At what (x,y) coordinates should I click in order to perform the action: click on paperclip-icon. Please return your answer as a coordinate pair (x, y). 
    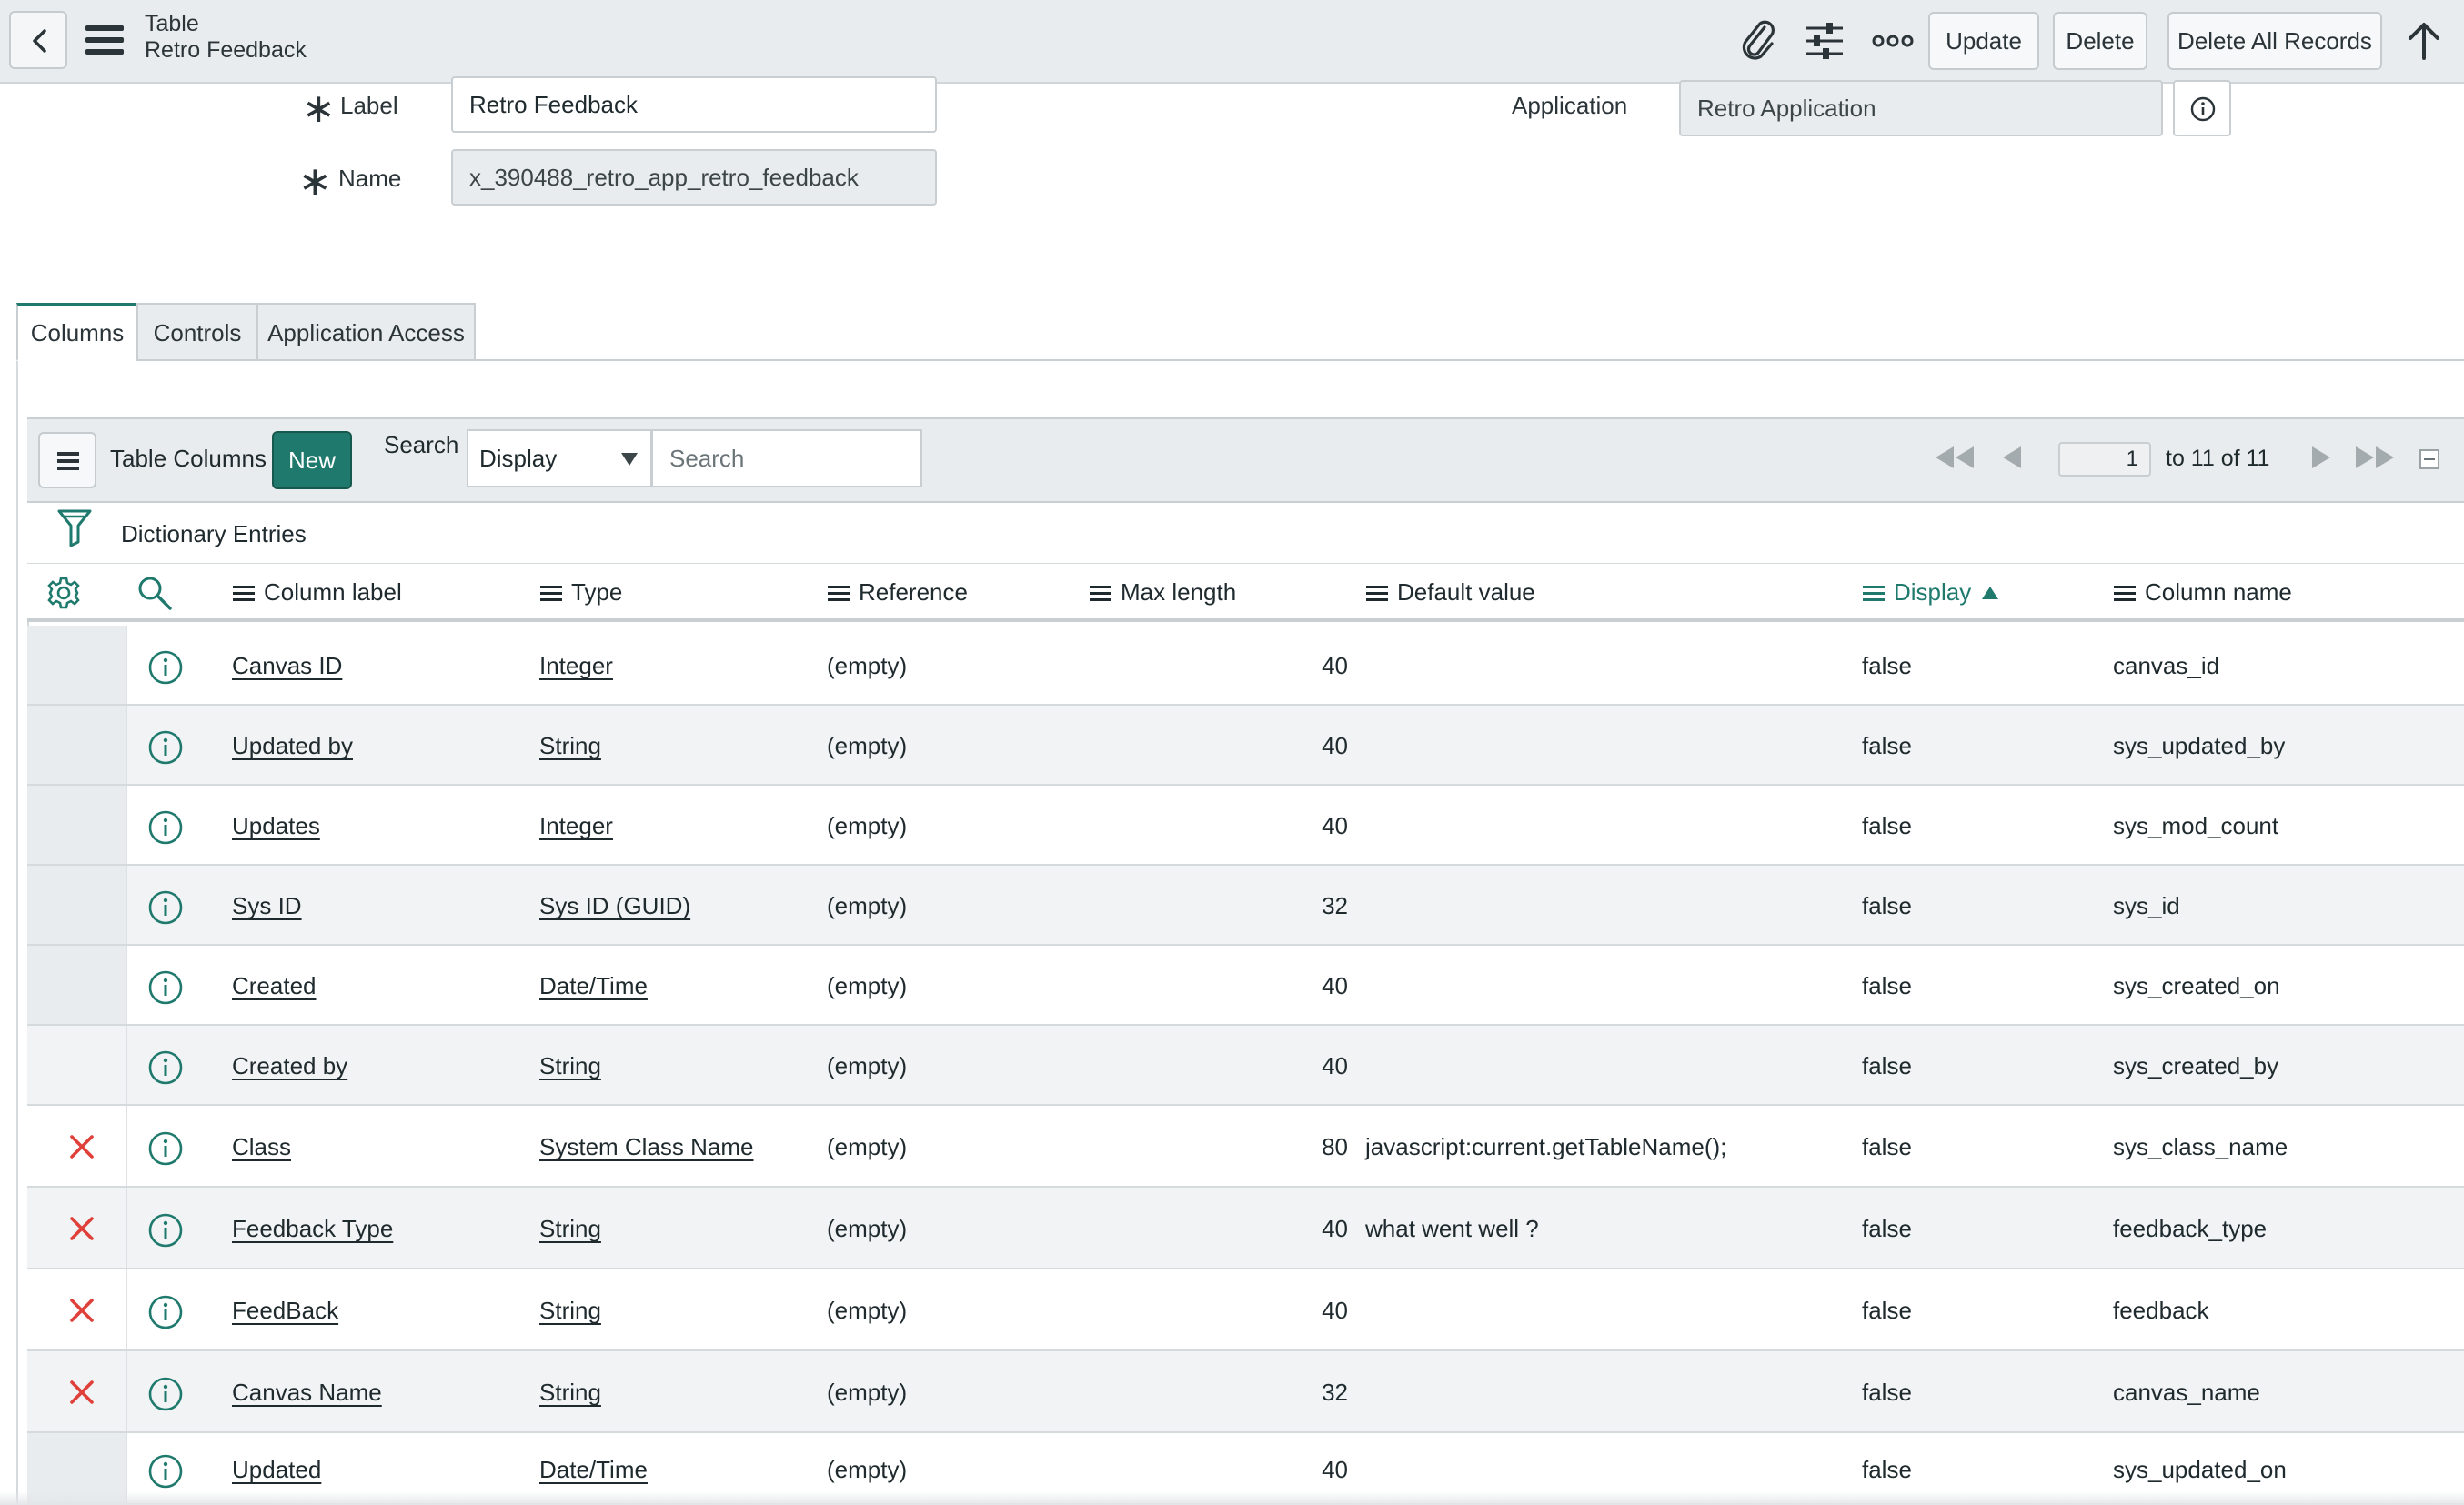
    Looking at the image, I should click on (1758, 41).